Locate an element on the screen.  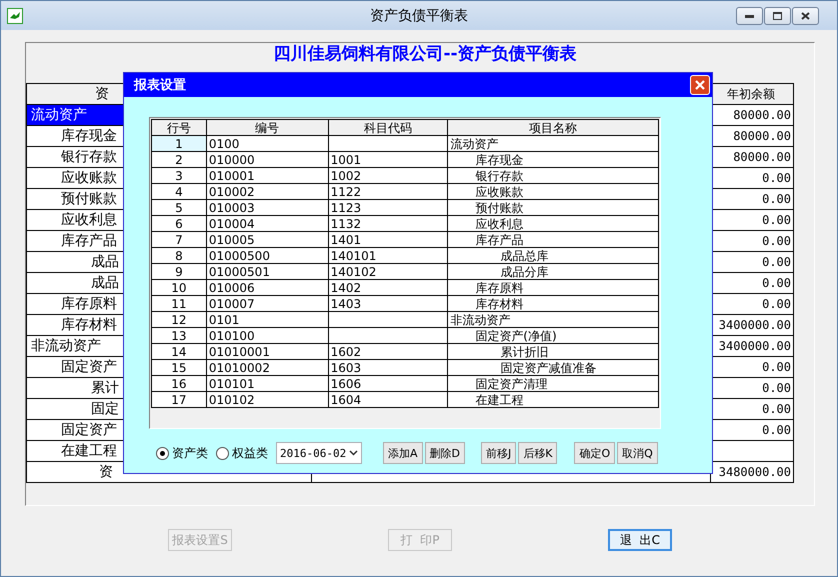
chevron-icon is located at coordinates (353, 453).